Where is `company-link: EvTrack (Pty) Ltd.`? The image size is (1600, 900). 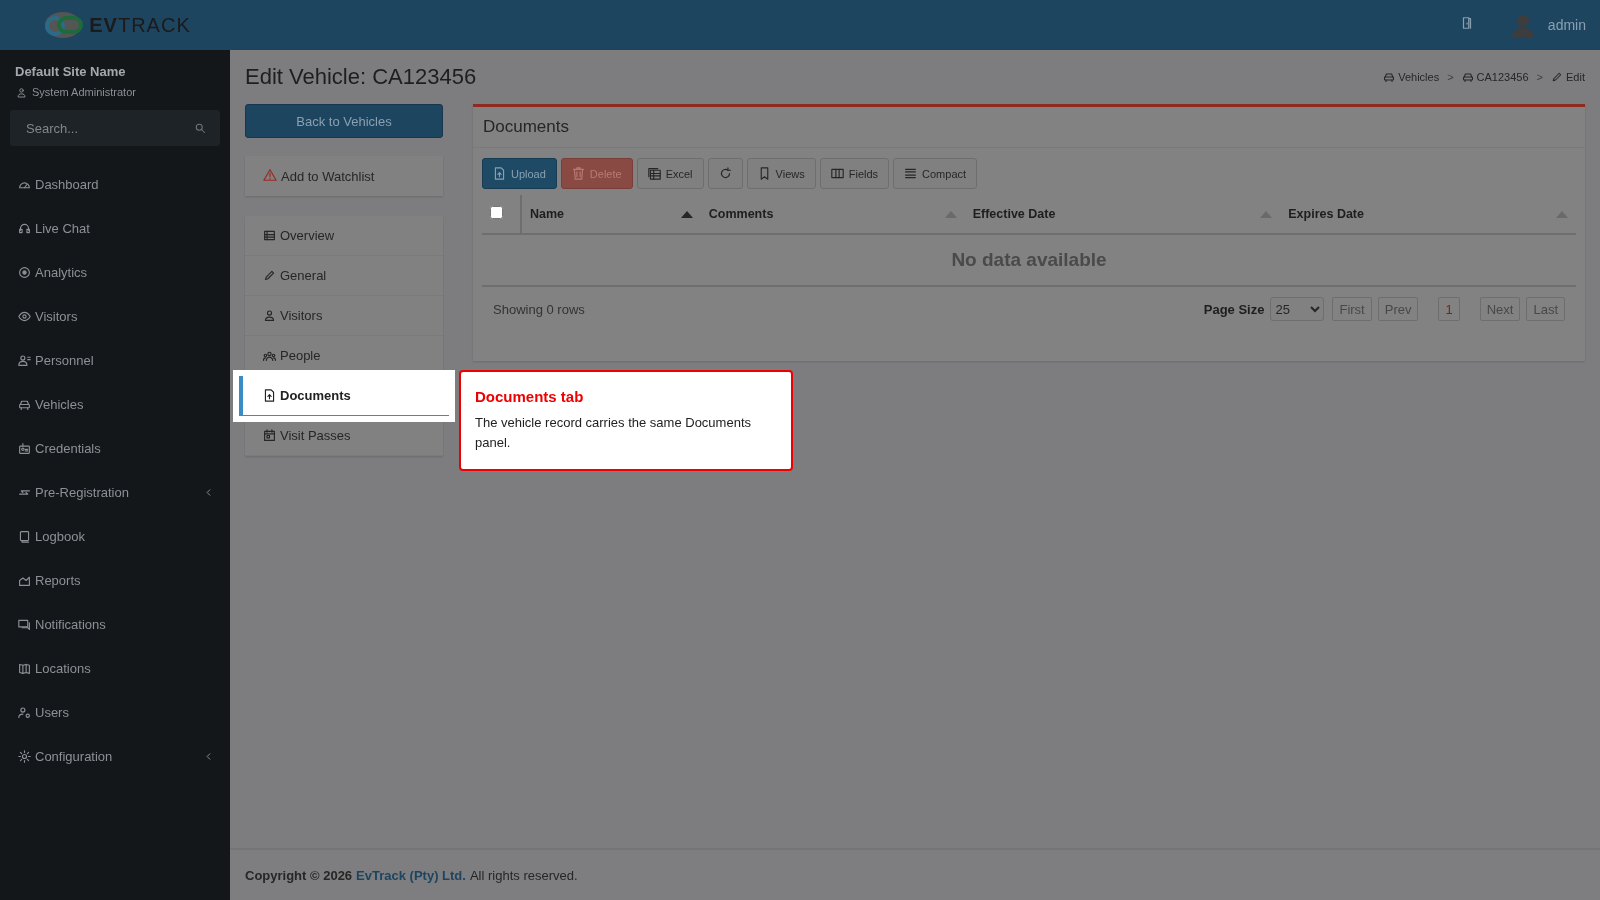 company-link: EvTrack (Pty) Ltd. is located at coordinates (411, 875).